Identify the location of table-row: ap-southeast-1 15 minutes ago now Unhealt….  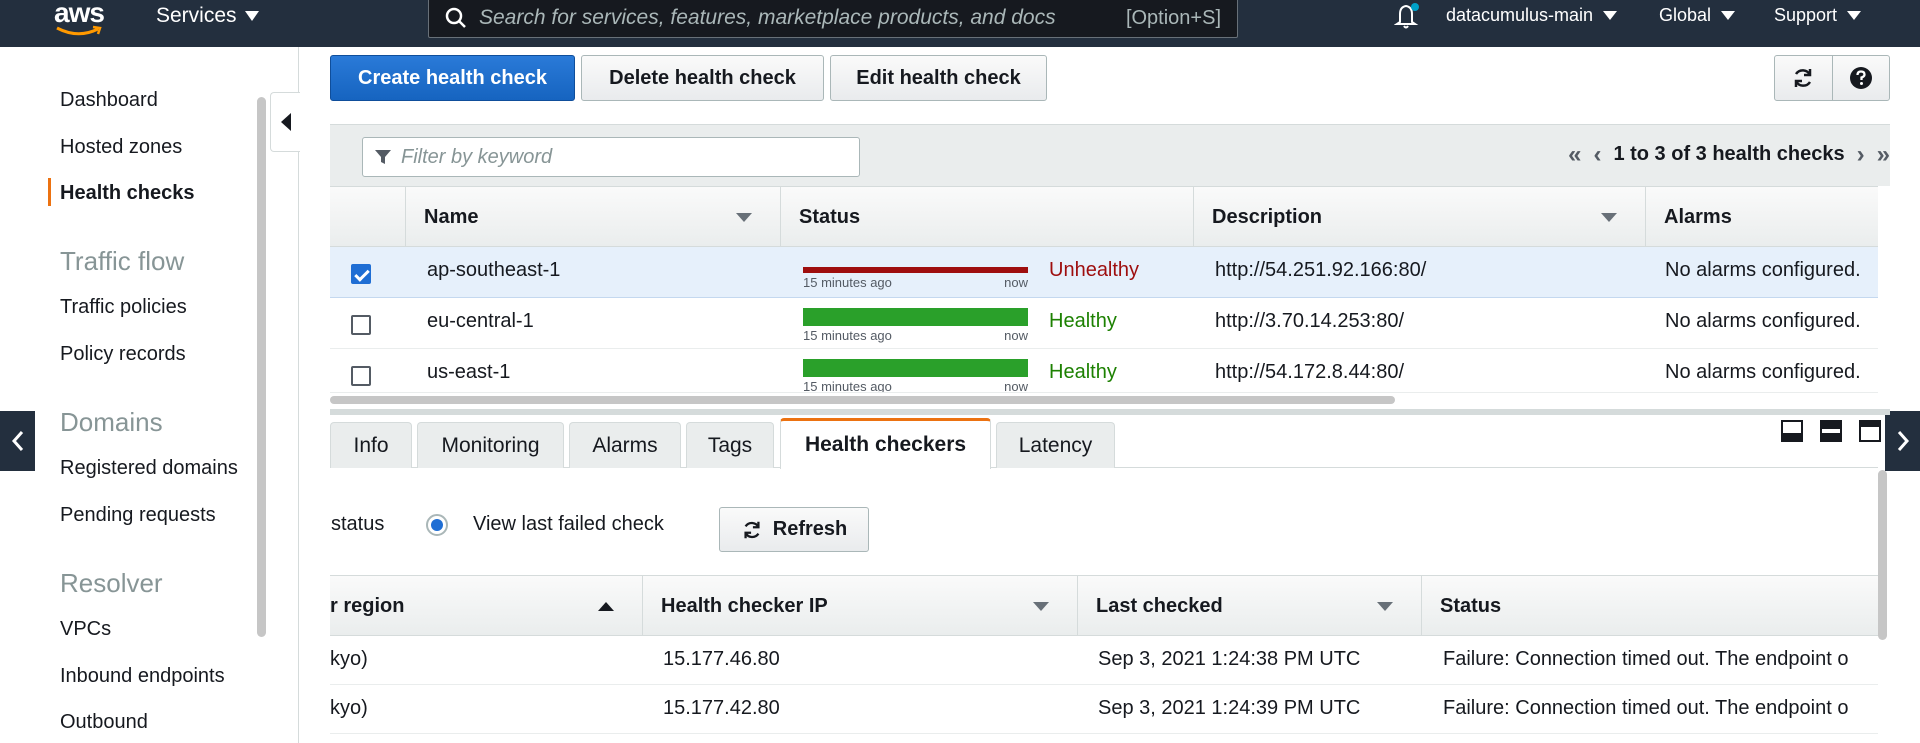
(1104, 272).